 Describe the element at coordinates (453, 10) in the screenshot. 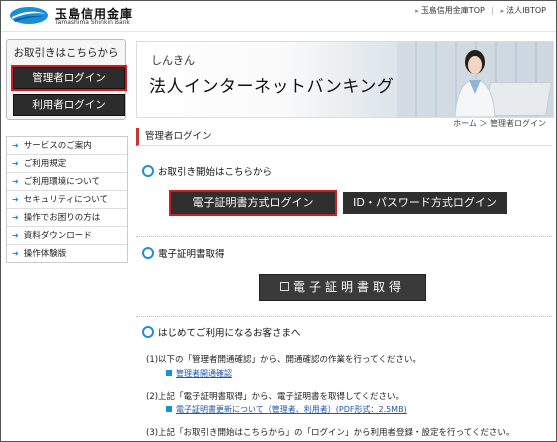

I see `link-bank-top: 玉島信用金庫TOP` at that location.